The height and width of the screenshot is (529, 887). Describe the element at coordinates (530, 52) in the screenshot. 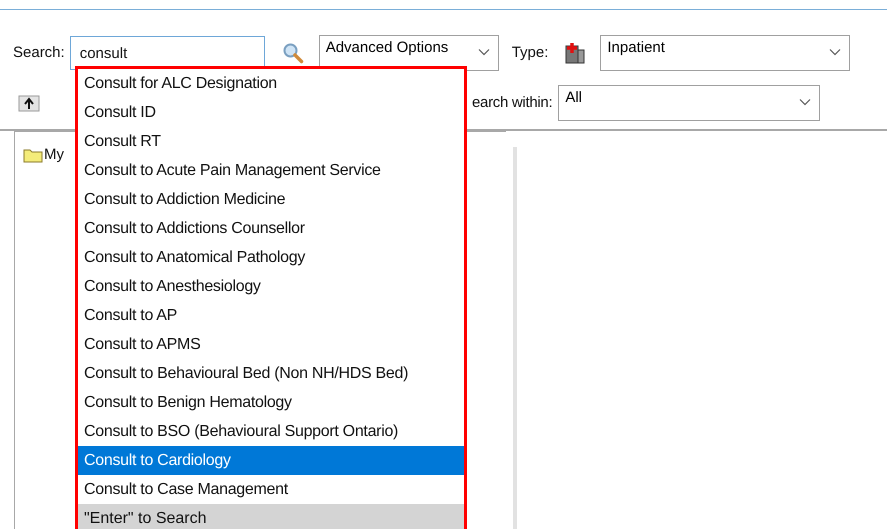

I see `type-label: Type:` at that location.